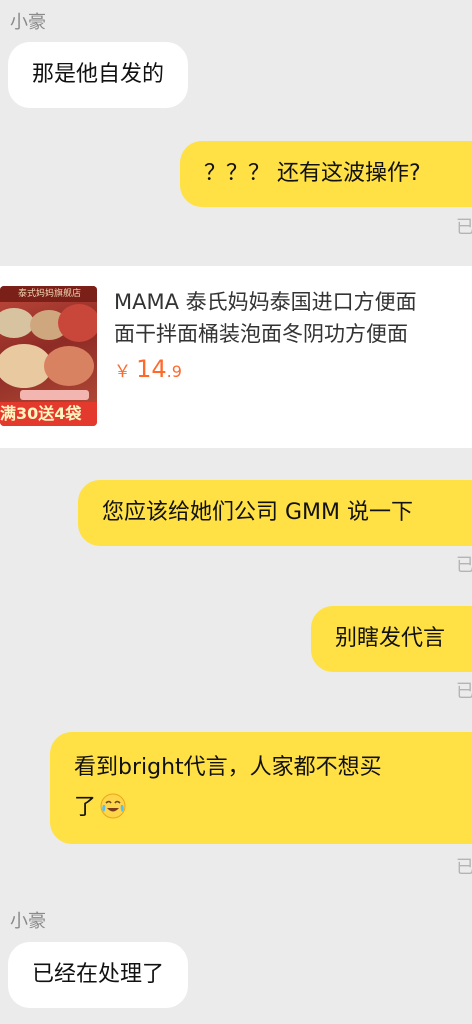 The width and height of the screenshot is (472, 1024). What do you see at coordinates (267, 808) in the screenshot?
I see `message-text-line: 了` at bounding box center [267, 808].